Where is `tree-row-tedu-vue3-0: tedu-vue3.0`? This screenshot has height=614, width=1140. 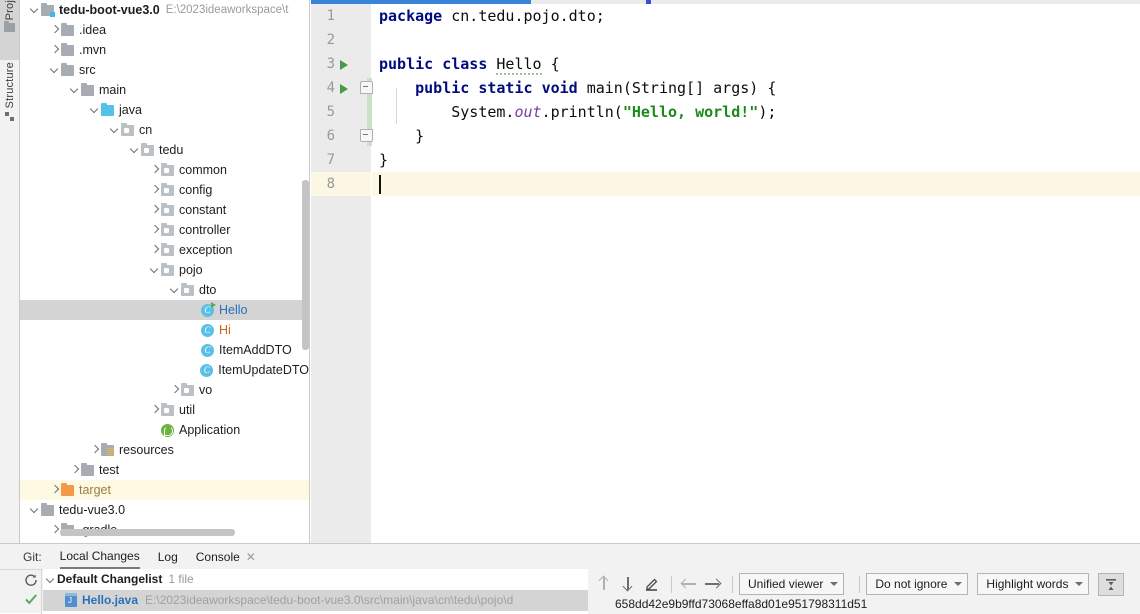 tree-row-tedu-vue3-0: tedu-vue3.0 is located at coordinates (164, 510).